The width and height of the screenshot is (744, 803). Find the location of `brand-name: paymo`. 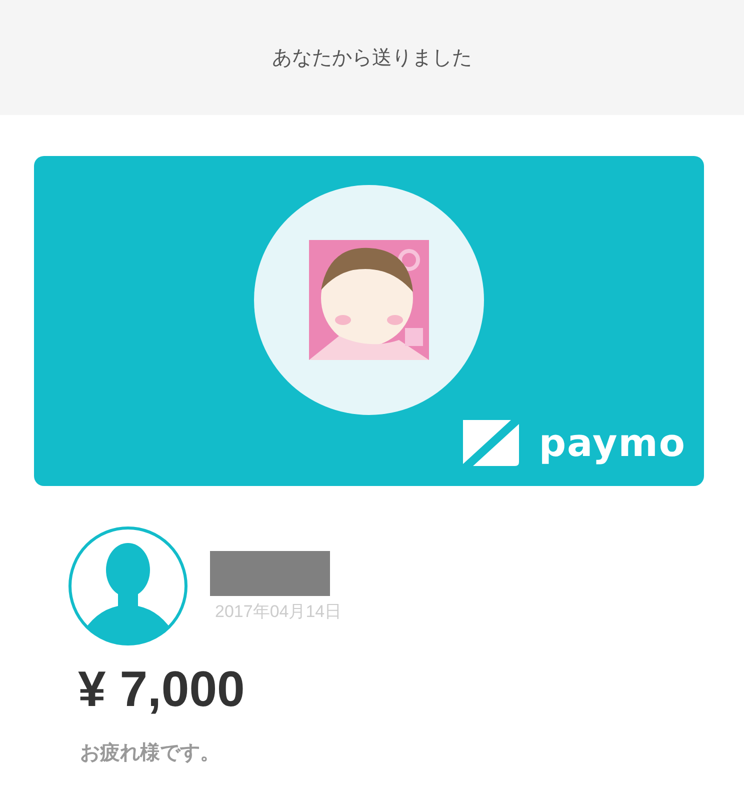

brand-name: paymo is located at coordinates (612, 443).